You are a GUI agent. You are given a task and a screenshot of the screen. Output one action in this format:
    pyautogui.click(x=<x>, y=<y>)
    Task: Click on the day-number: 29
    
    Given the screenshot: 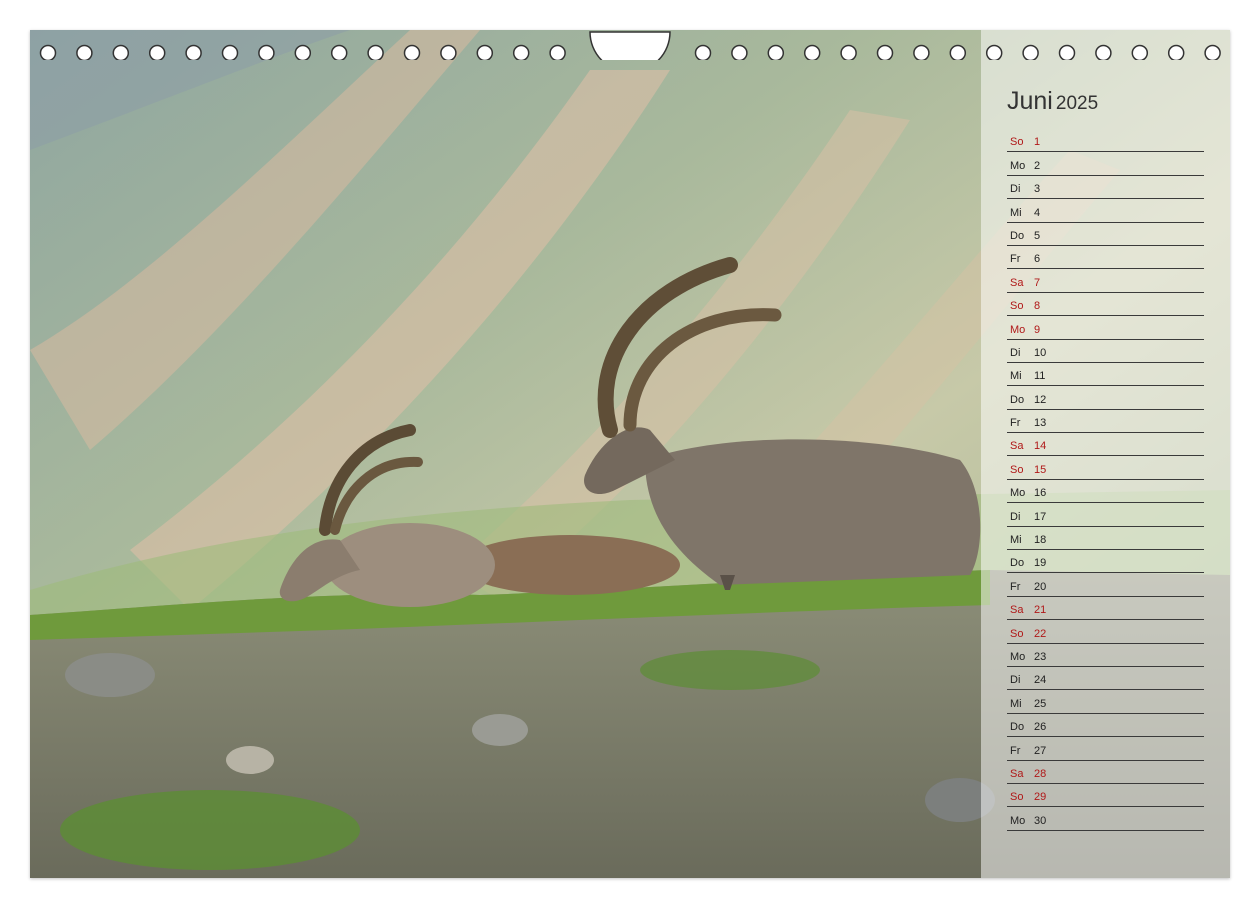 What is the action you would take?
    pyautogui.click(x=1040, y=797)
    